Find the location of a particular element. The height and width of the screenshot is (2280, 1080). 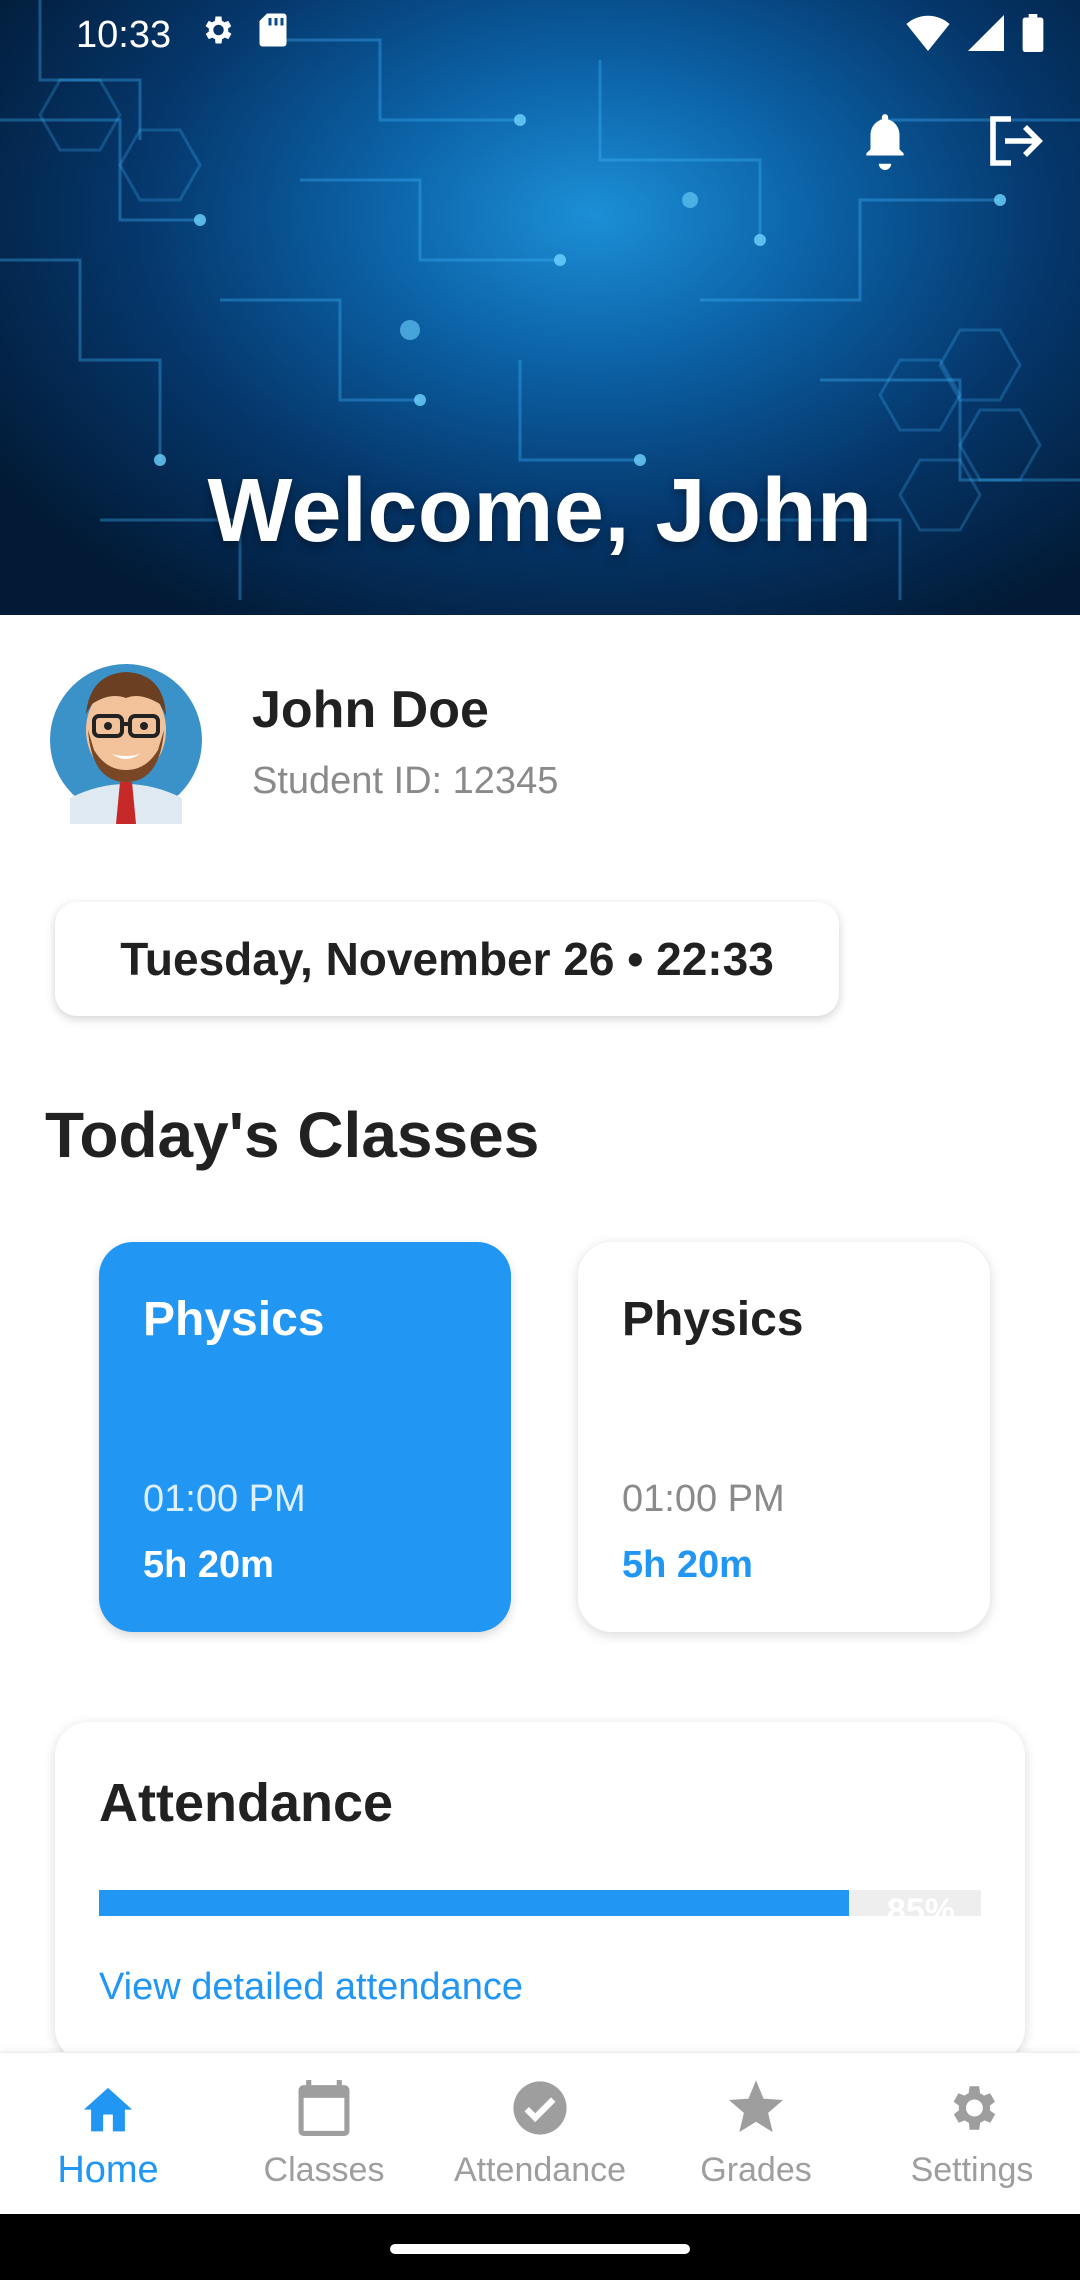

nav-item-classes: Classes is located at coordinates (324, 2133).